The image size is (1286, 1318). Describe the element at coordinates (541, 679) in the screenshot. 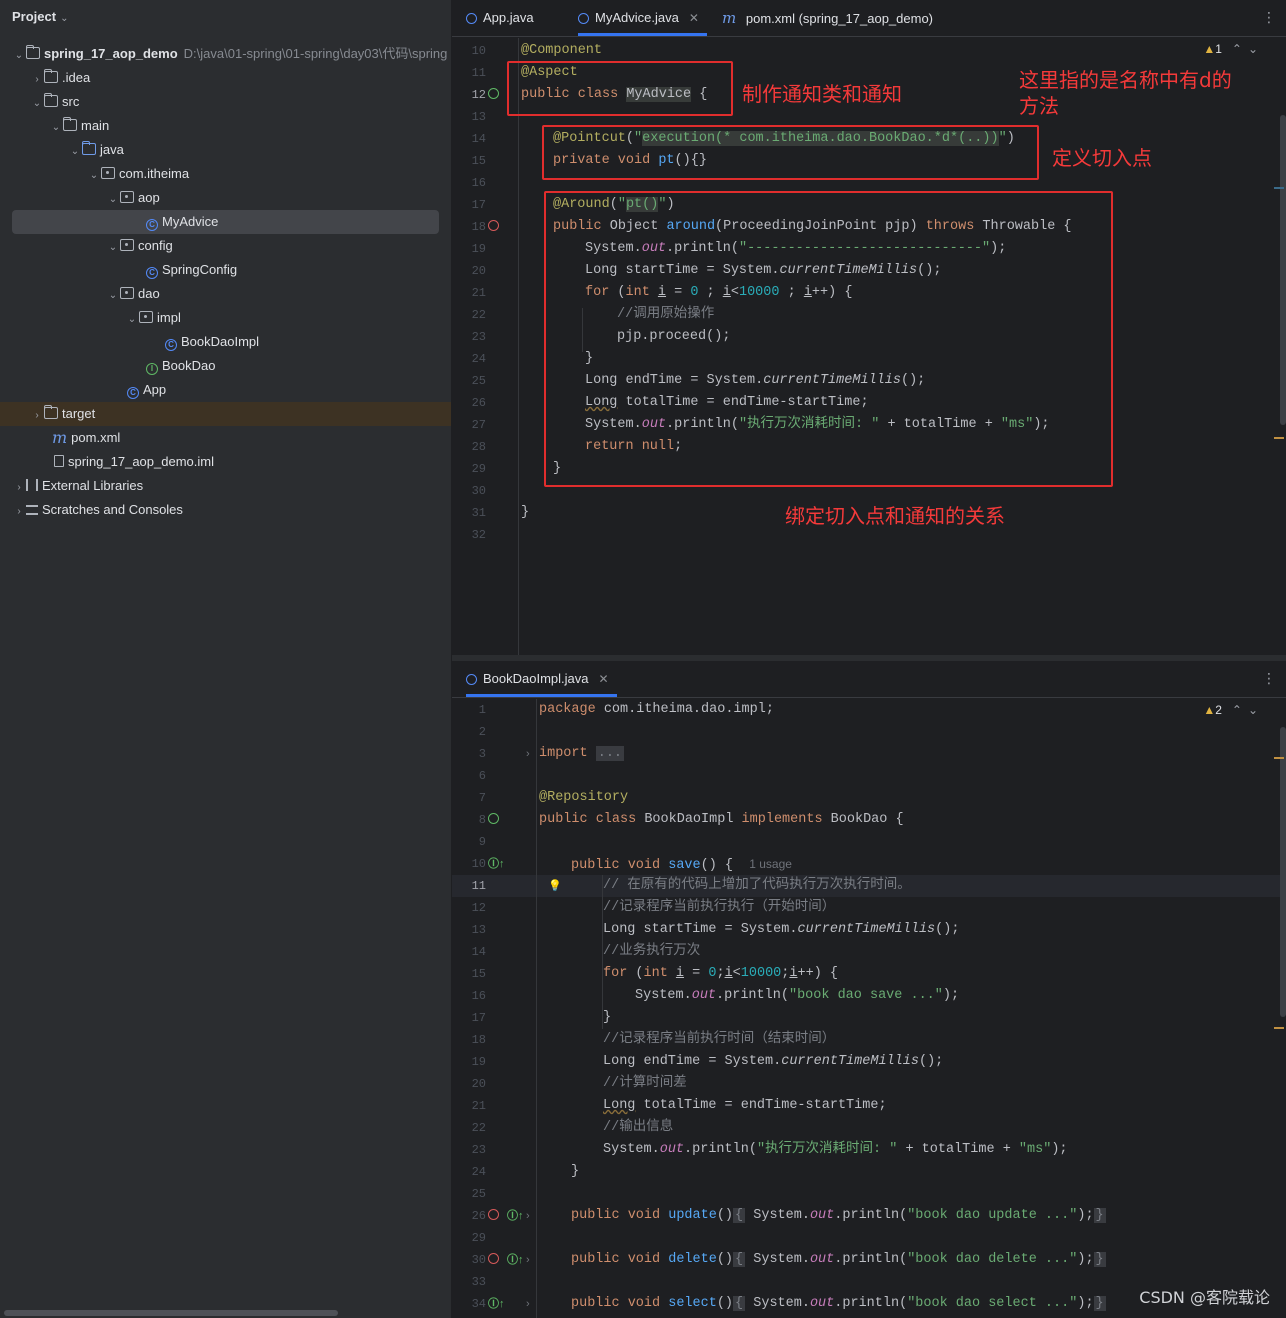

I see `tab-bookdaoimpl-java: BookDaoImpl.java ✕` at that location.